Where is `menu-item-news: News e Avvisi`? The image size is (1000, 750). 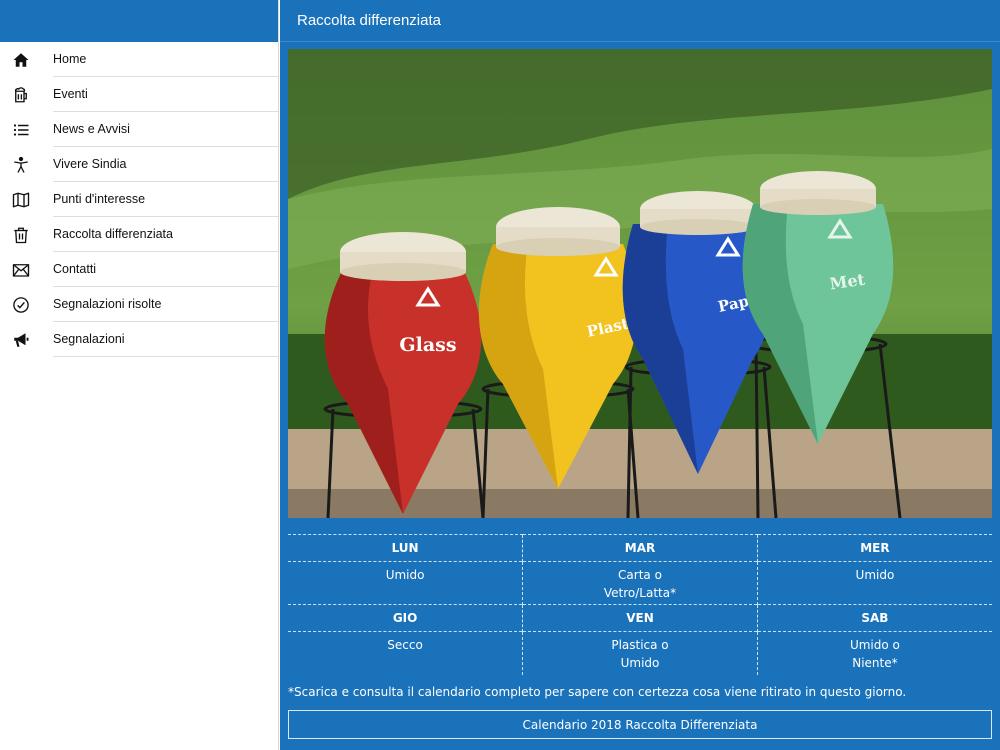
menu-item-news: News e Avvisi is located at coordinates (139, 129).